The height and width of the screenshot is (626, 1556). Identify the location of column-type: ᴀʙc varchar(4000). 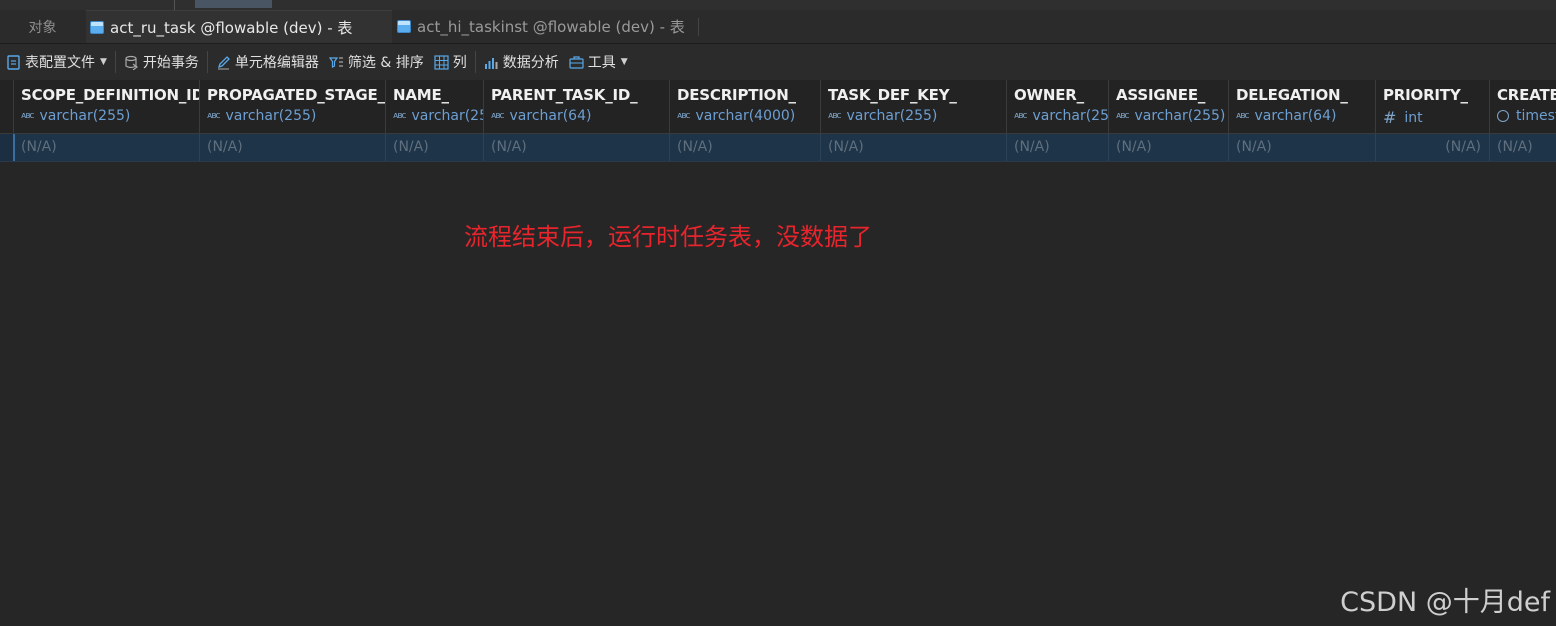
(736, 116).